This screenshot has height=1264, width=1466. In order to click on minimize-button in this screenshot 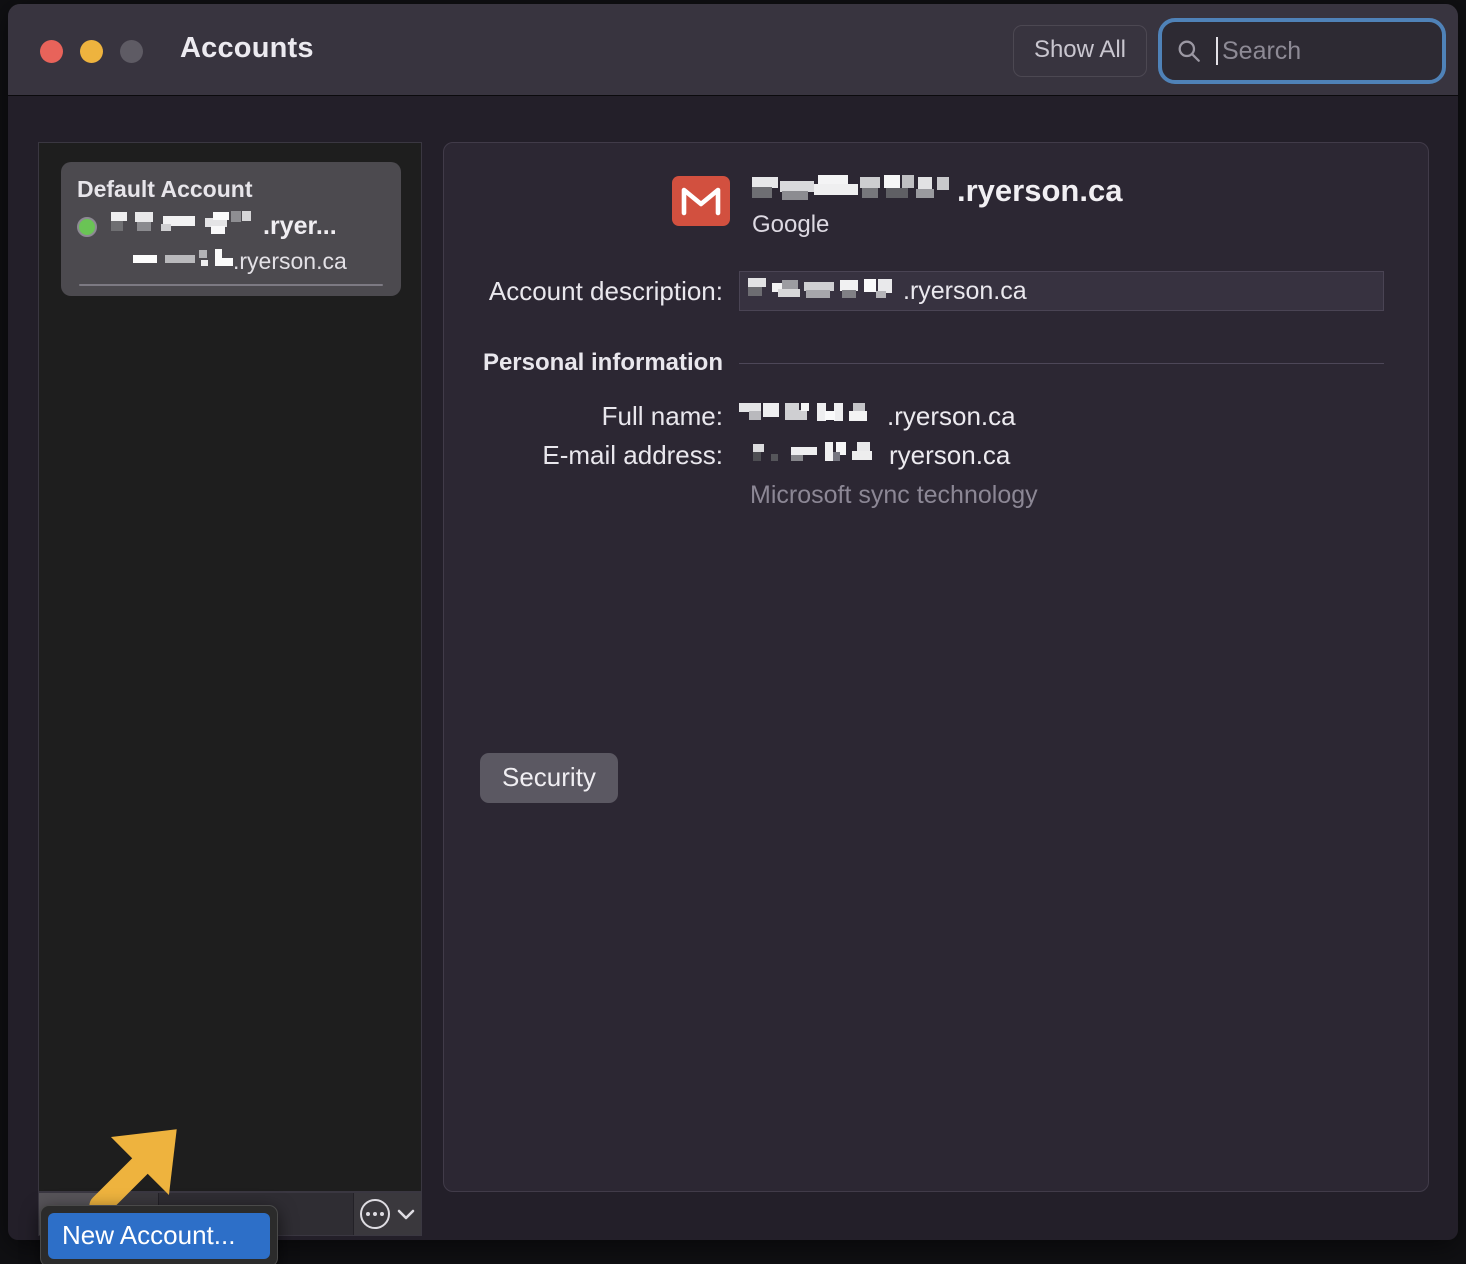, I will do `click(91, 51)`.